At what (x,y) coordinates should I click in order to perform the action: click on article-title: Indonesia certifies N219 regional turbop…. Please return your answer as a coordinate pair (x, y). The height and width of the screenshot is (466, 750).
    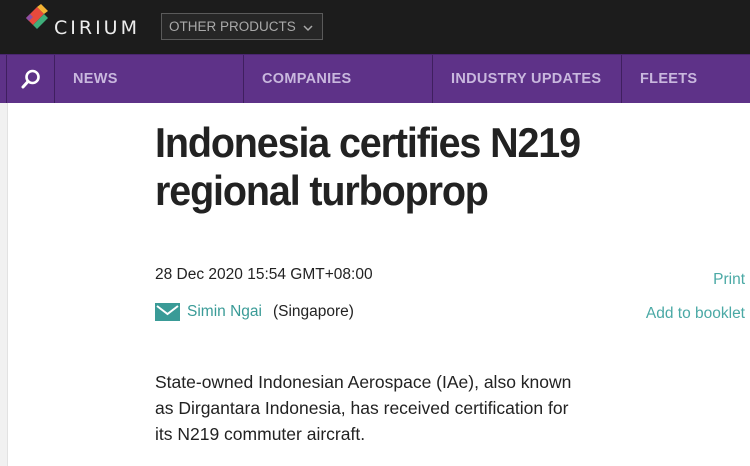
    Looking at the image, I should click on (390, 167).